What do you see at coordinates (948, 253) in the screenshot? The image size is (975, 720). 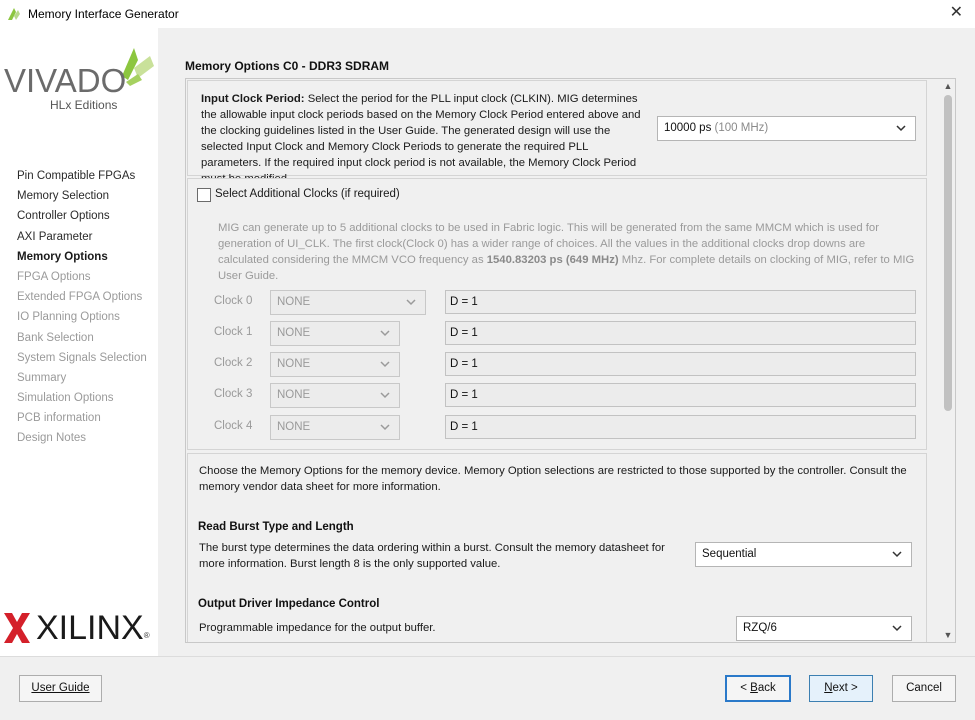 I see `scrollbar-thumb` at bounding box center [948, 253].